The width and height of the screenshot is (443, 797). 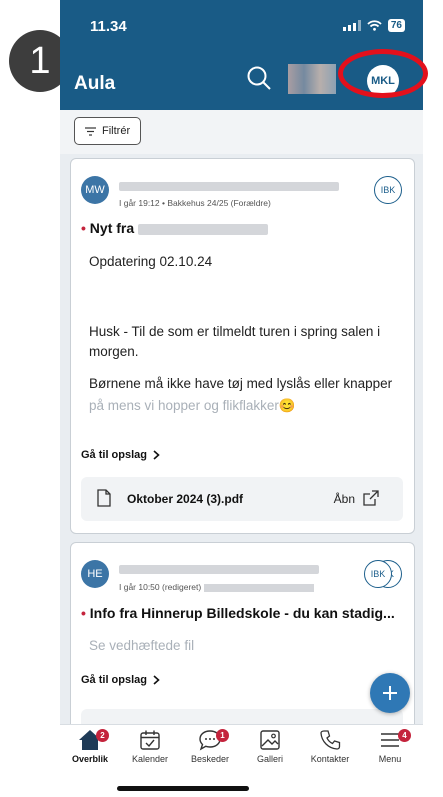 What do you see at coordinates (241, 132) in the screenshot?
I see `feed-toolbar: Filtrér` at bounding box center [241, 132].